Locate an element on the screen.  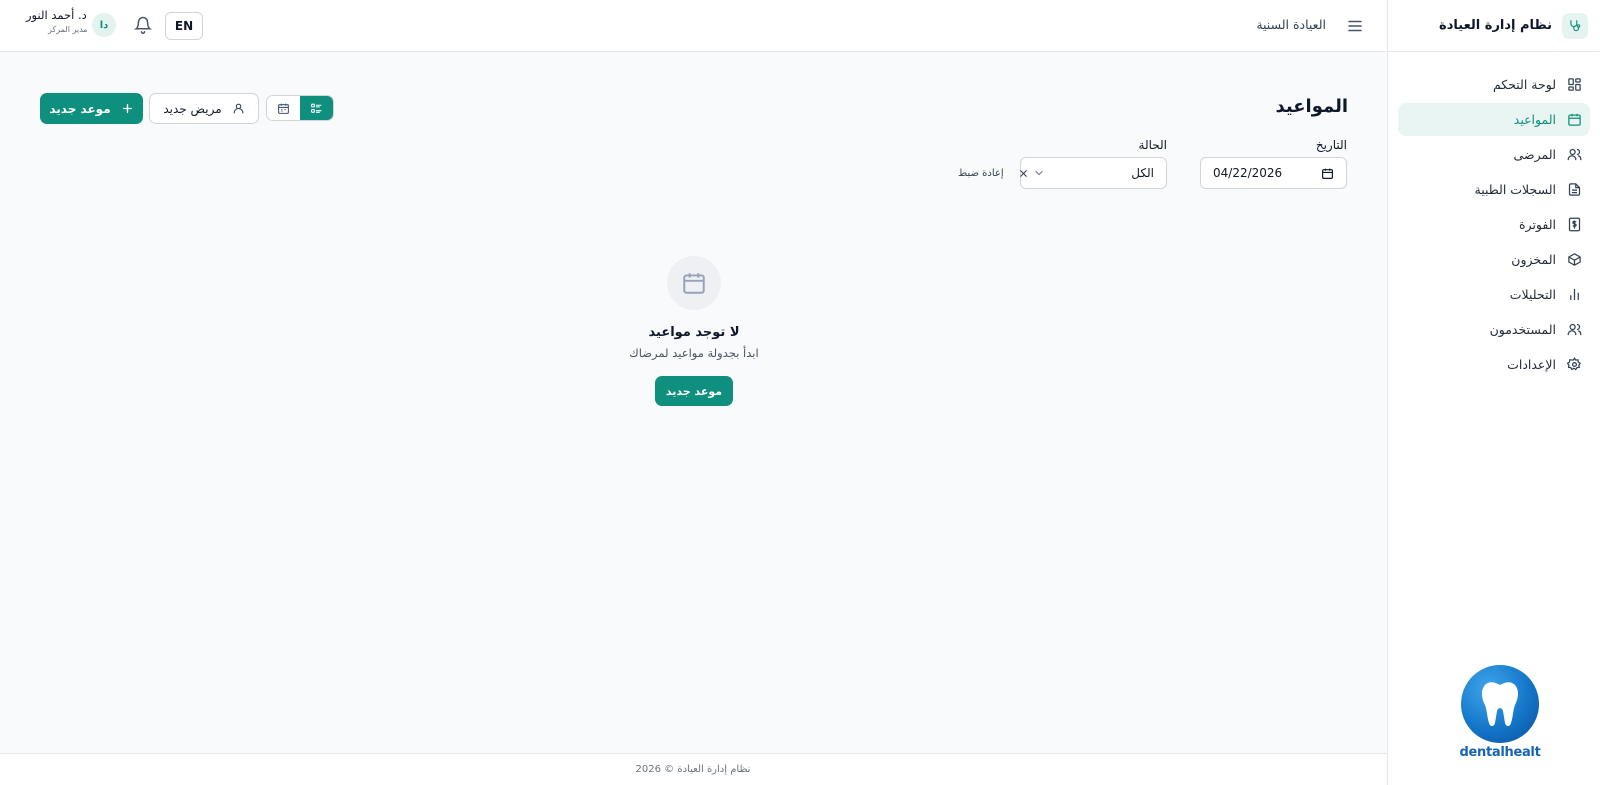
stethoscope-icon is located at coordinates (1575, 25).